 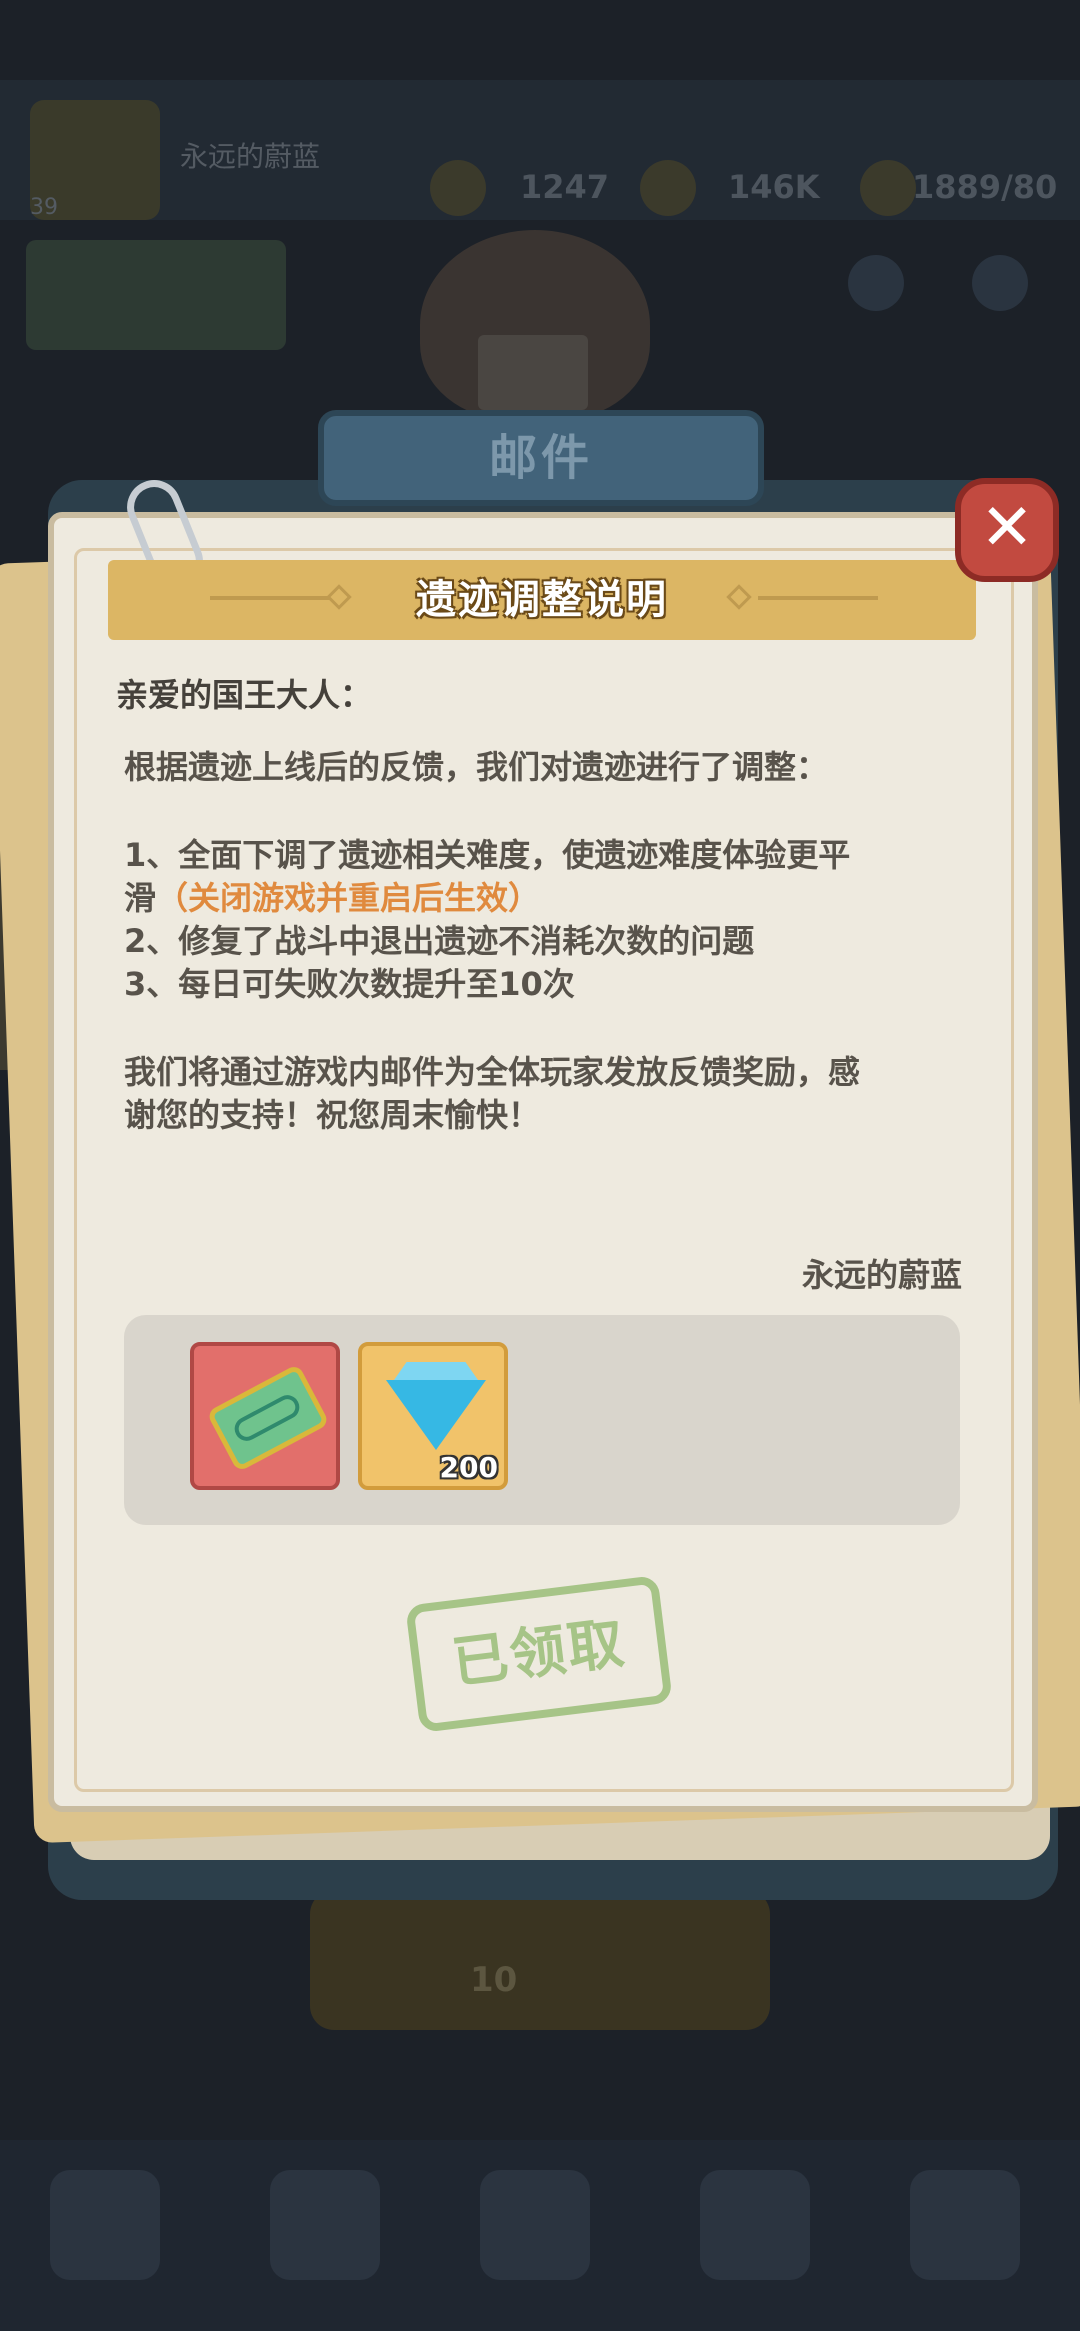 I want to click on mail-body-line: 谢您的支持！祝您周末愉快！, so click(x=332, y=1115).